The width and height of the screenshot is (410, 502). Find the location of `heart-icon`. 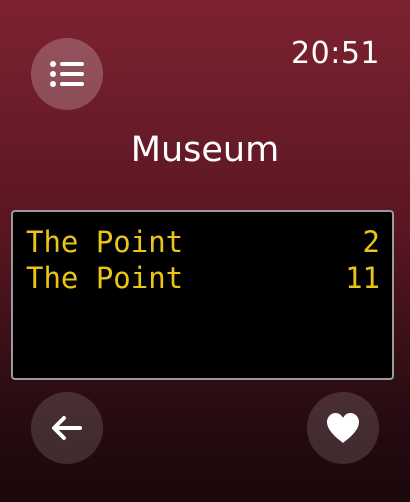

heart-icon is located at coordinates (343, 428).